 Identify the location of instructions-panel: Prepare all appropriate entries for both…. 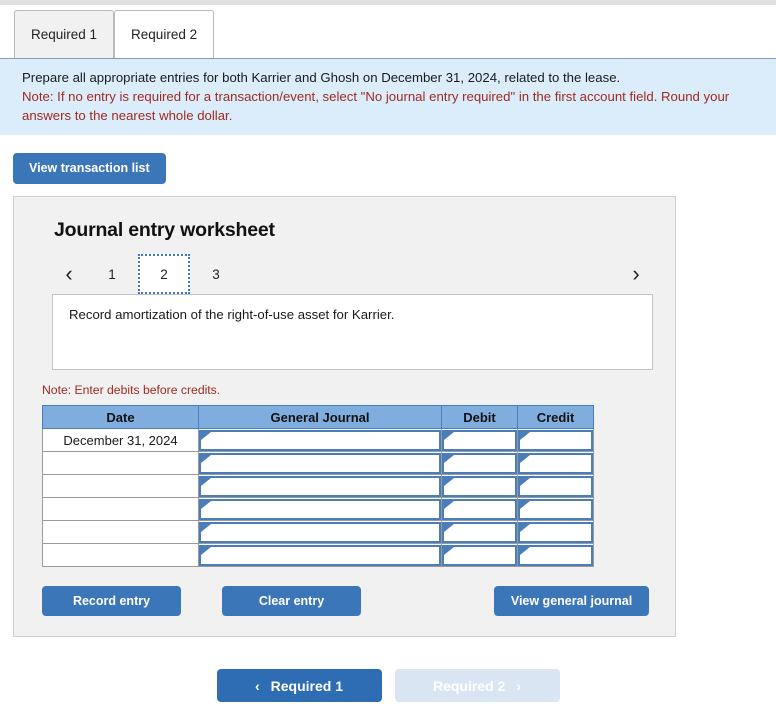
(388, 96).